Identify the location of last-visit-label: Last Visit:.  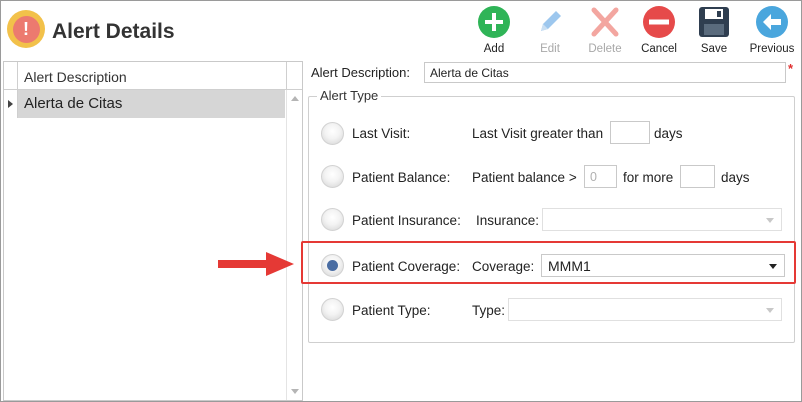
(381, 133).